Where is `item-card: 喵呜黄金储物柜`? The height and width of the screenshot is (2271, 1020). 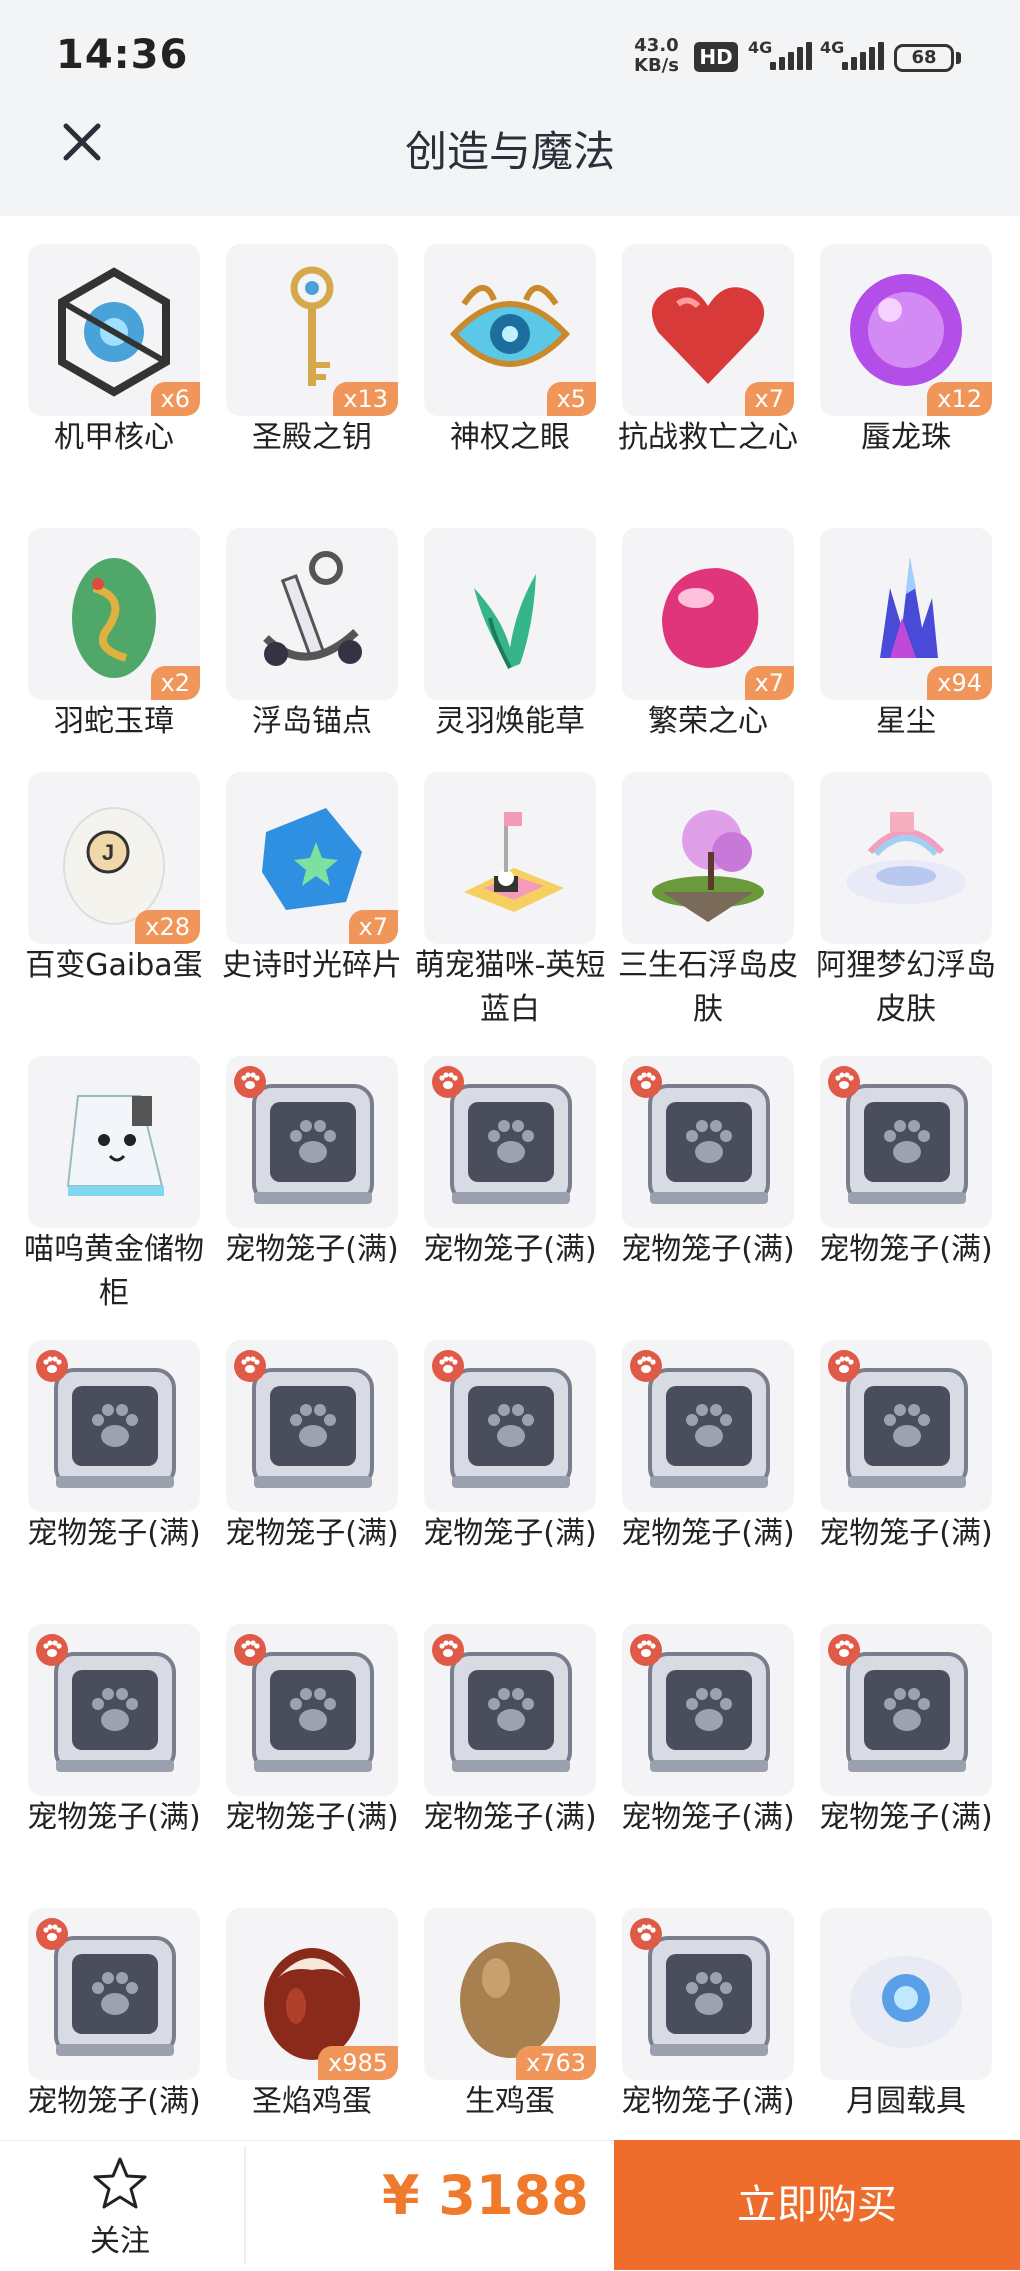
item-card: 喵呜黄金储物柜 is located at coordinates (114, 1186).